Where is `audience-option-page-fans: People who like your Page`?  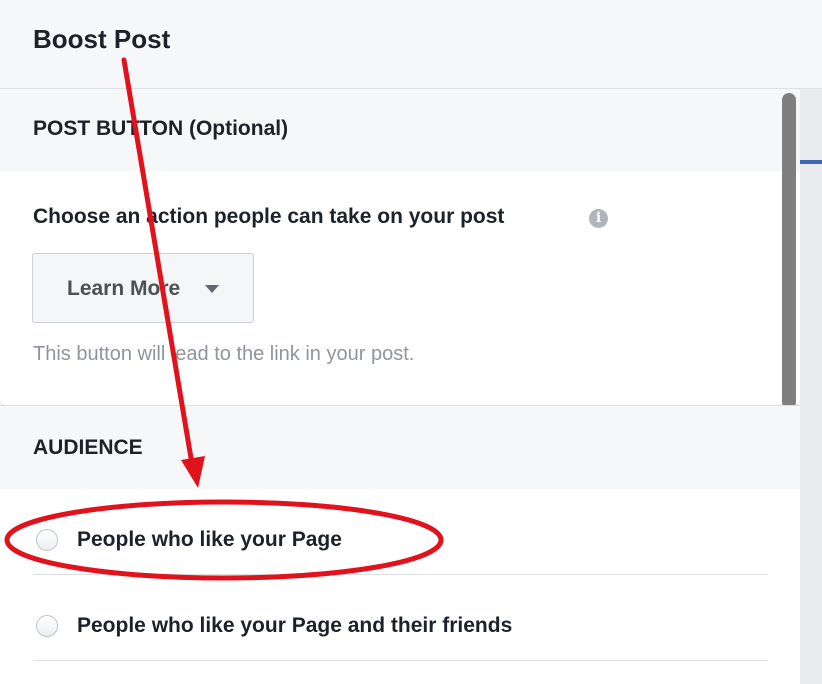 audience-option-page-fans: People who like your Page is located at coordinates (400, 532).